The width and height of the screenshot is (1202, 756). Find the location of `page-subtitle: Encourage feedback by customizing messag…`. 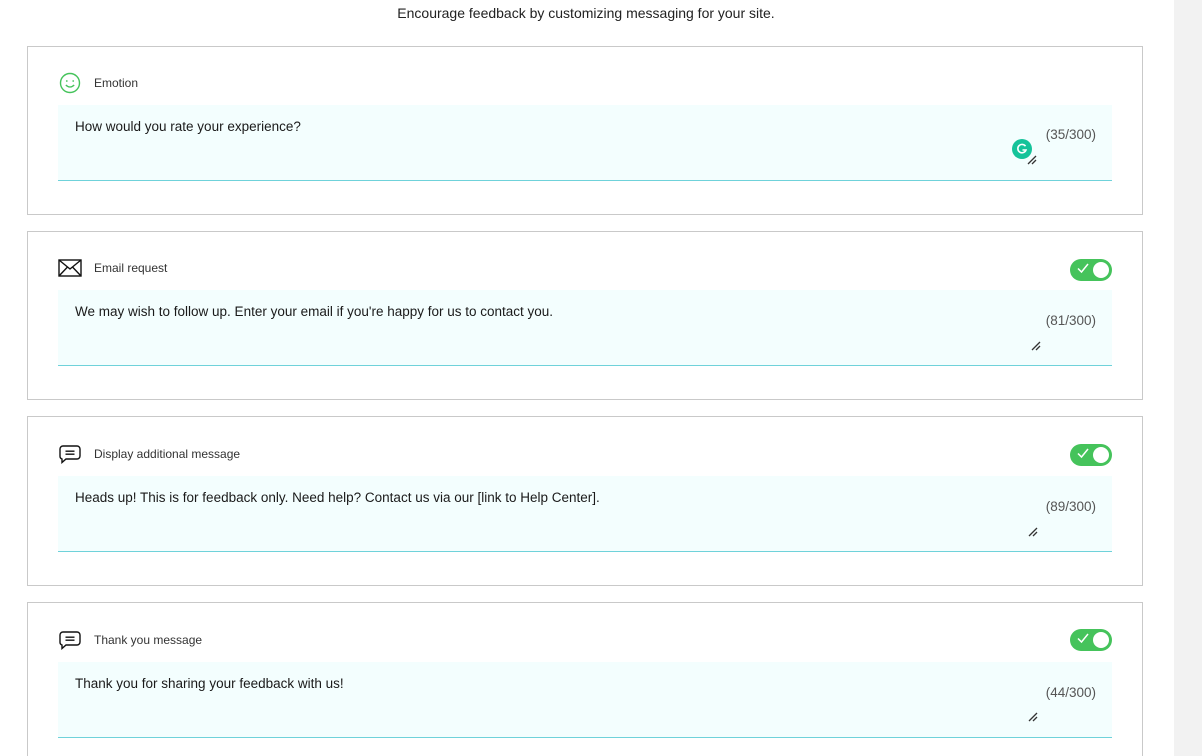

page-subtitle: Encourage feedback by customizing messag… is located at coordinates (586, 13).